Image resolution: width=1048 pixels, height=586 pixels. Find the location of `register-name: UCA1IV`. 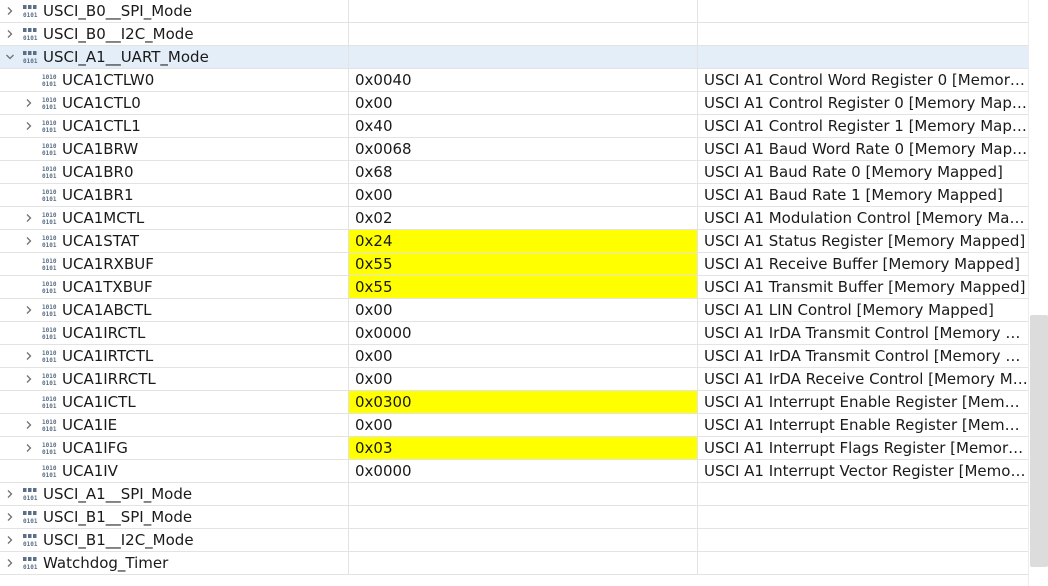

register-name: UCA1IV is located at coordinates (90, 471).